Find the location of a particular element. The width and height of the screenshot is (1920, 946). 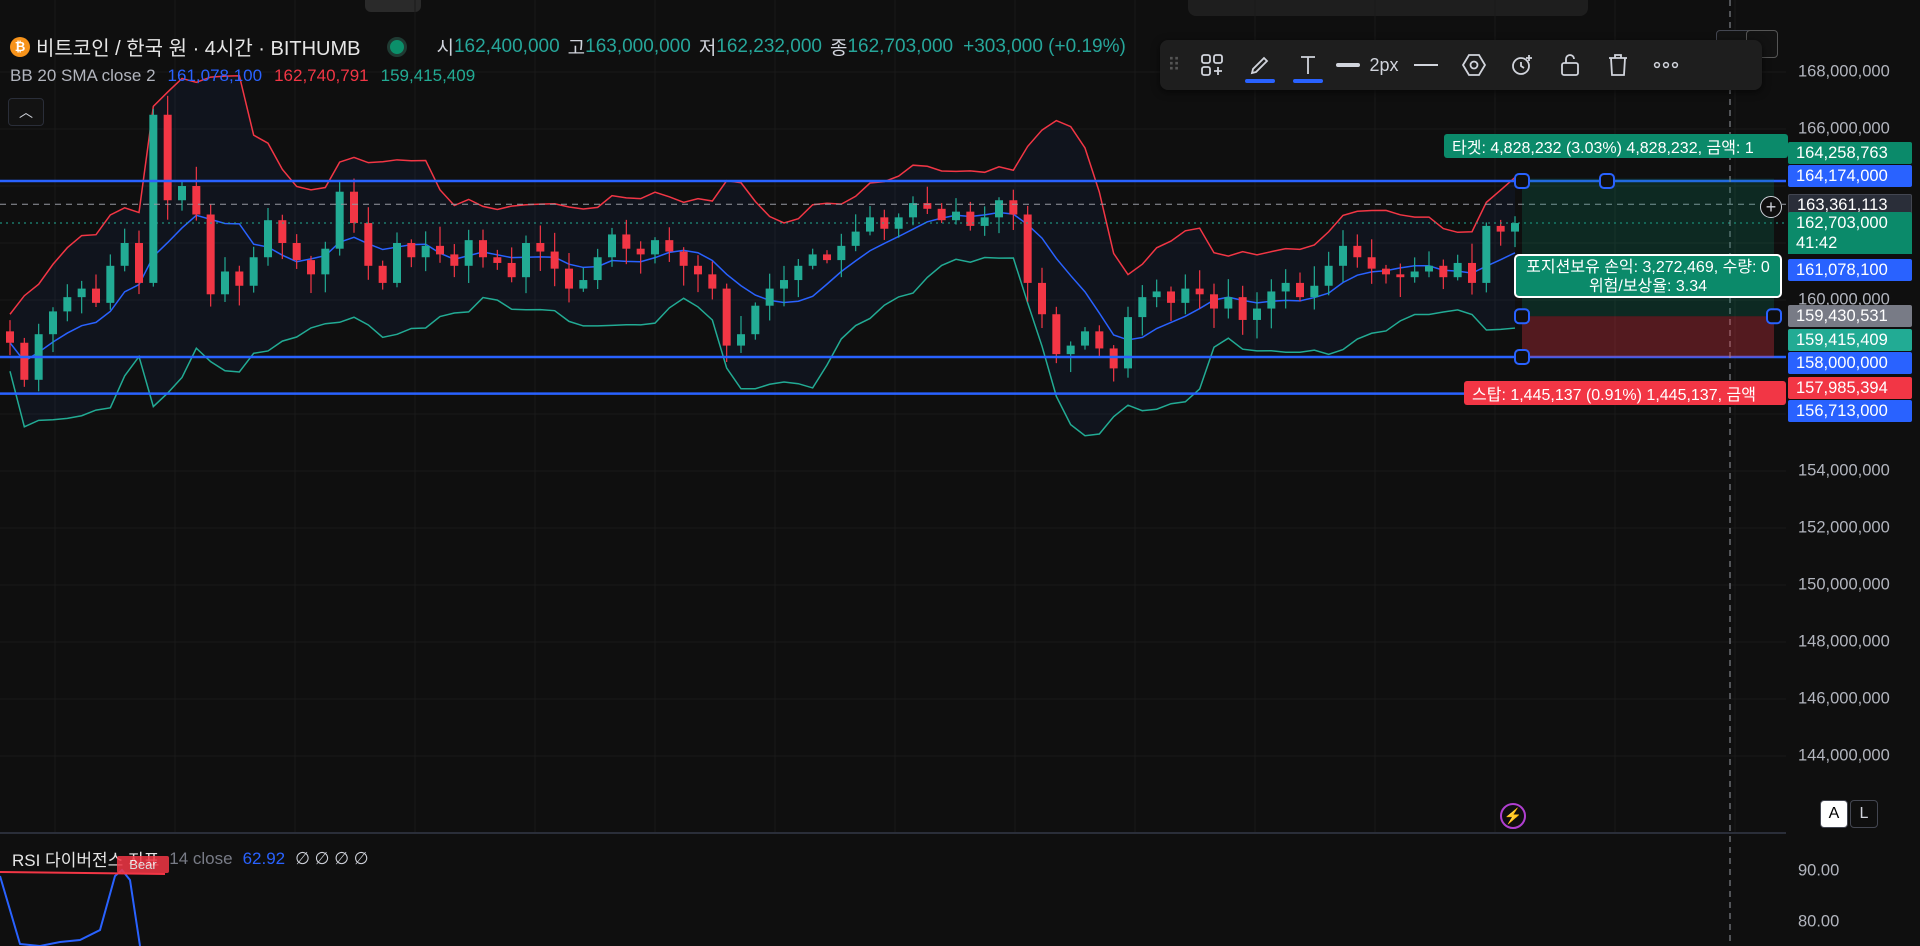

pencil-icon is located at coordinates (1260, 65).